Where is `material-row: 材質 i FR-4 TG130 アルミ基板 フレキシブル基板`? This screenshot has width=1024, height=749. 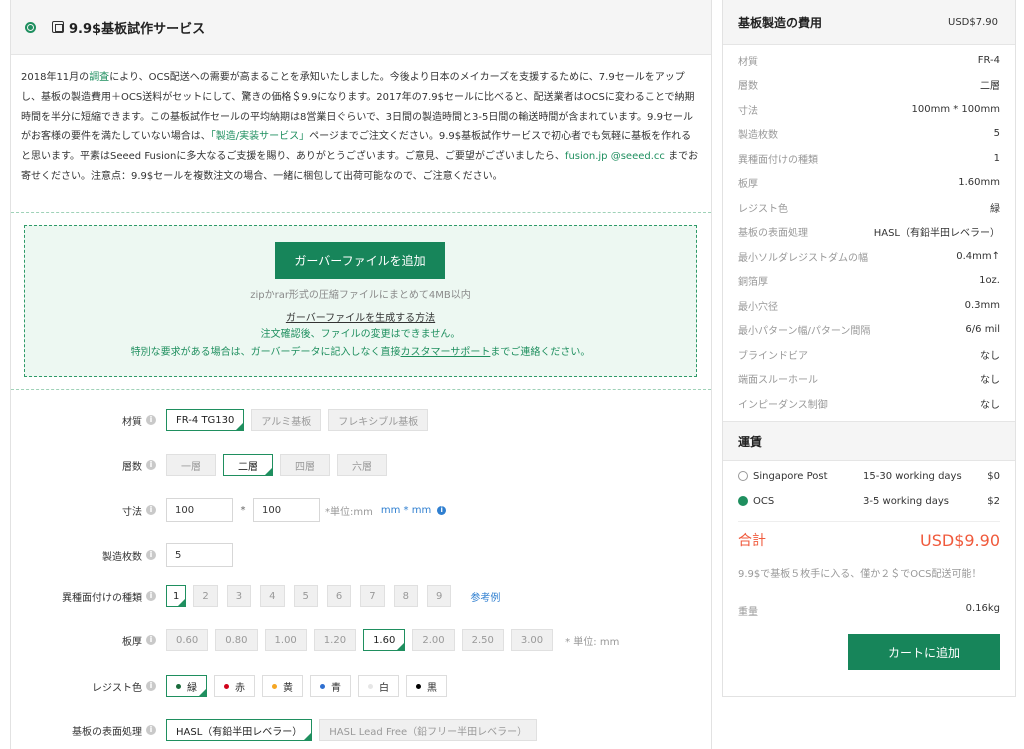
material-row: 材質 i FR-4 TG130 アルミ基板 フレキシブル基板 is located at coordinates (361, 420).